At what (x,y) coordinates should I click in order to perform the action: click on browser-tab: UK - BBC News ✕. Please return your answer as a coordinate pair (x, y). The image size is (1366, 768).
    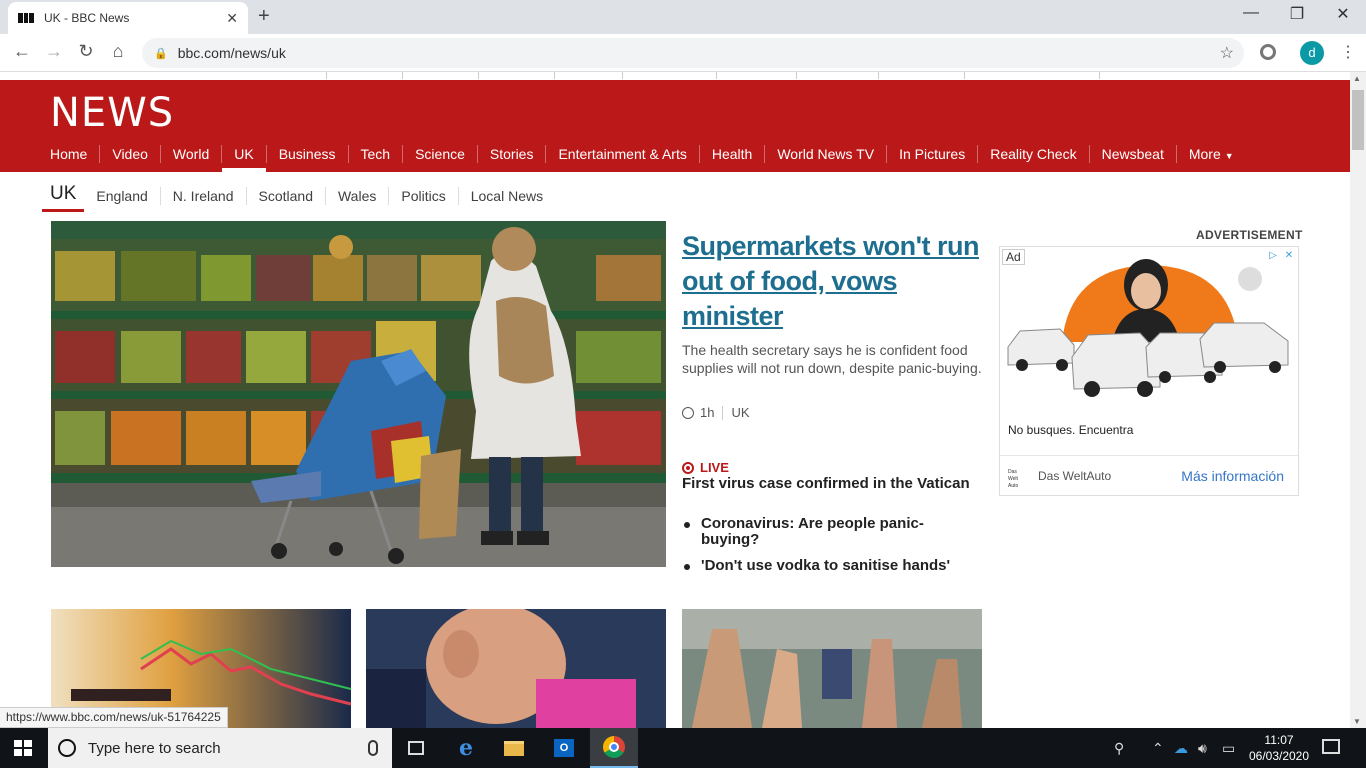
    Looking at the image, I should click on (128, 18).